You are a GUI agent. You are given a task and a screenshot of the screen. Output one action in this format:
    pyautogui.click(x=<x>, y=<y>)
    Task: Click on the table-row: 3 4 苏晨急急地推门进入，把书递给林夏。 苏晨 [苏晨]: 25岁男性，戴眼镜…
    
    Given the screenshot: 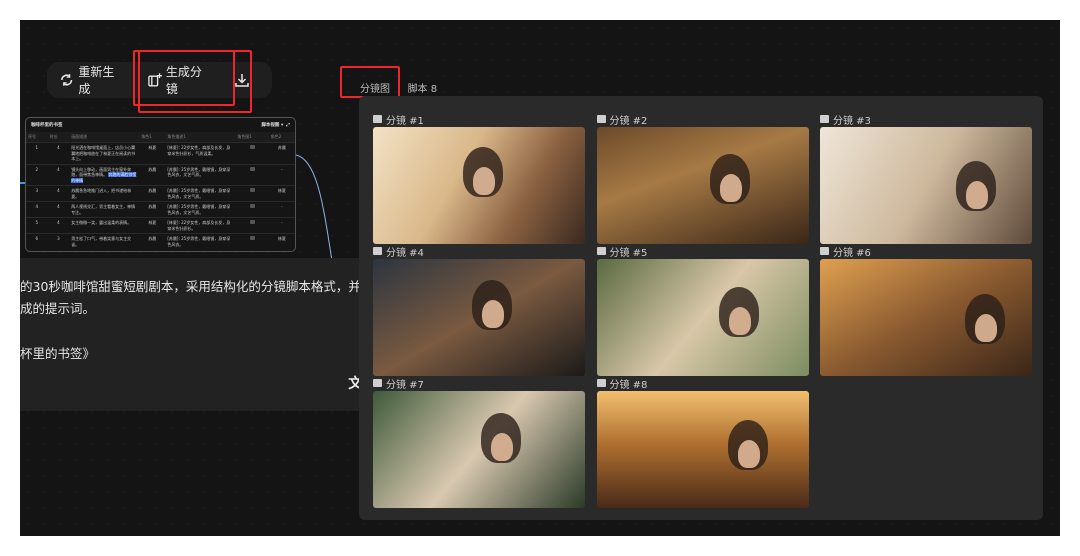 What is the action you would take?
    pyautogui.click(x=160, y=193)
    